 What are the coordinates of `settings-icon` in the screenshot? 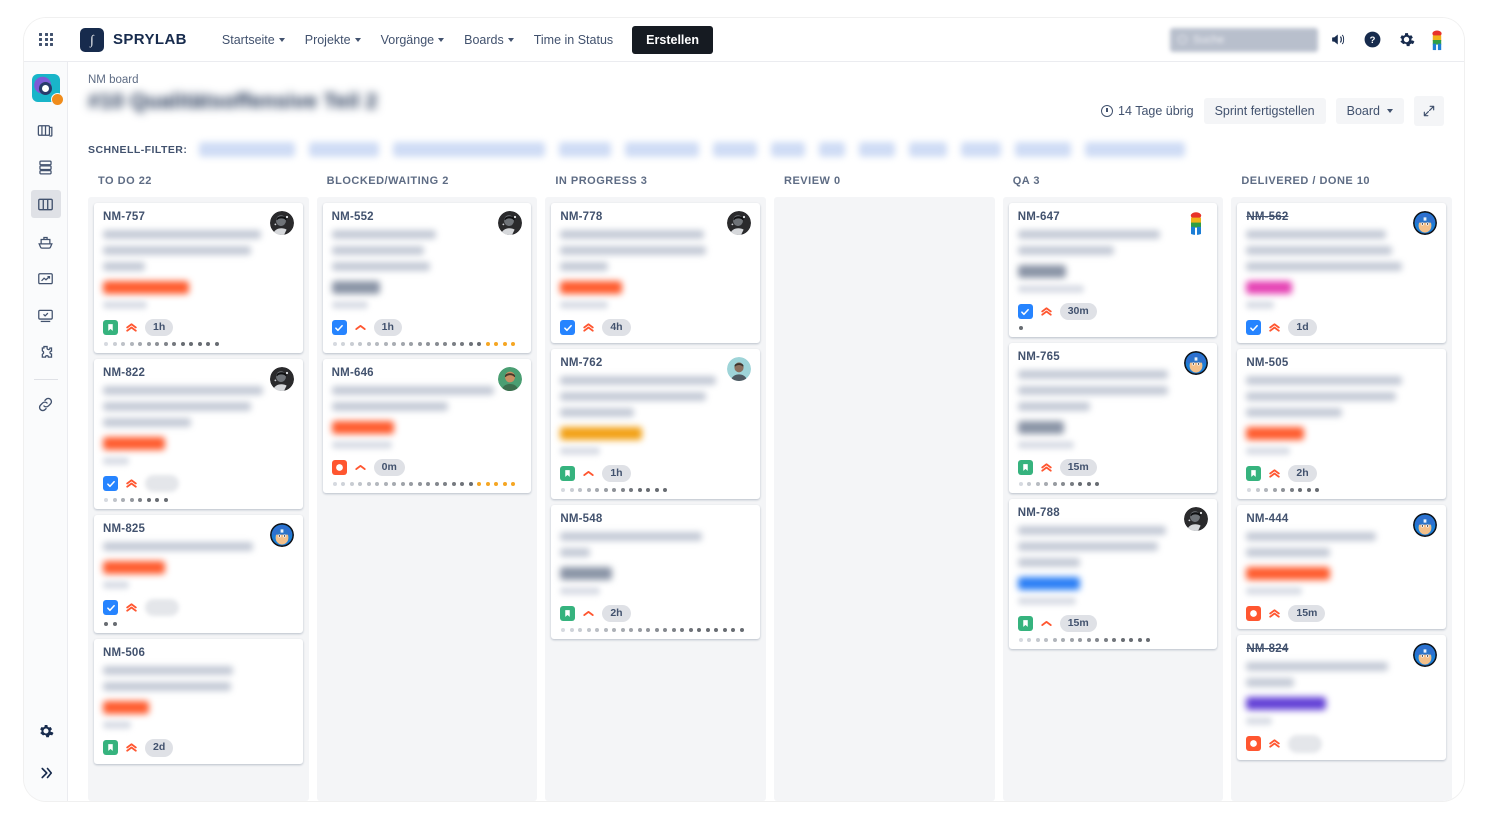 It's located at (1406, 40).